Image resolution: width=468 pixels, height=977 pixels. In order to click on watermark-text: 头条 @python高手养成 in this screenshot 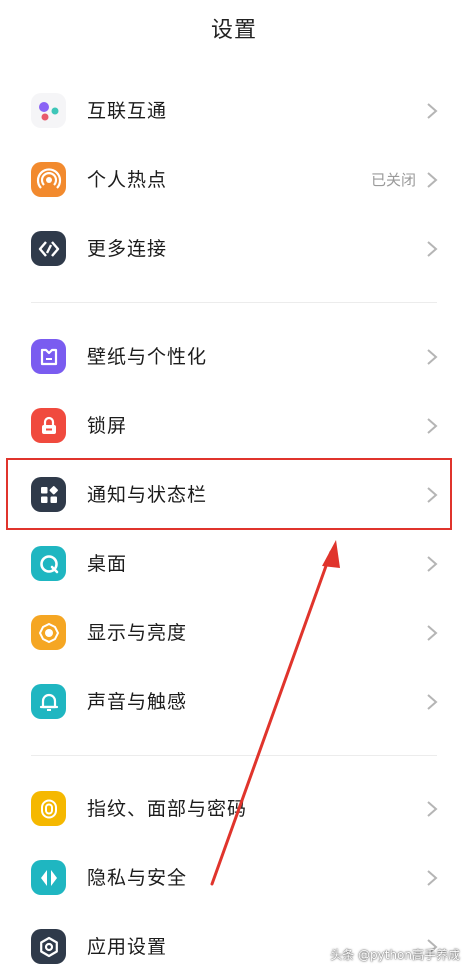, I will do `click(395, 955)`.